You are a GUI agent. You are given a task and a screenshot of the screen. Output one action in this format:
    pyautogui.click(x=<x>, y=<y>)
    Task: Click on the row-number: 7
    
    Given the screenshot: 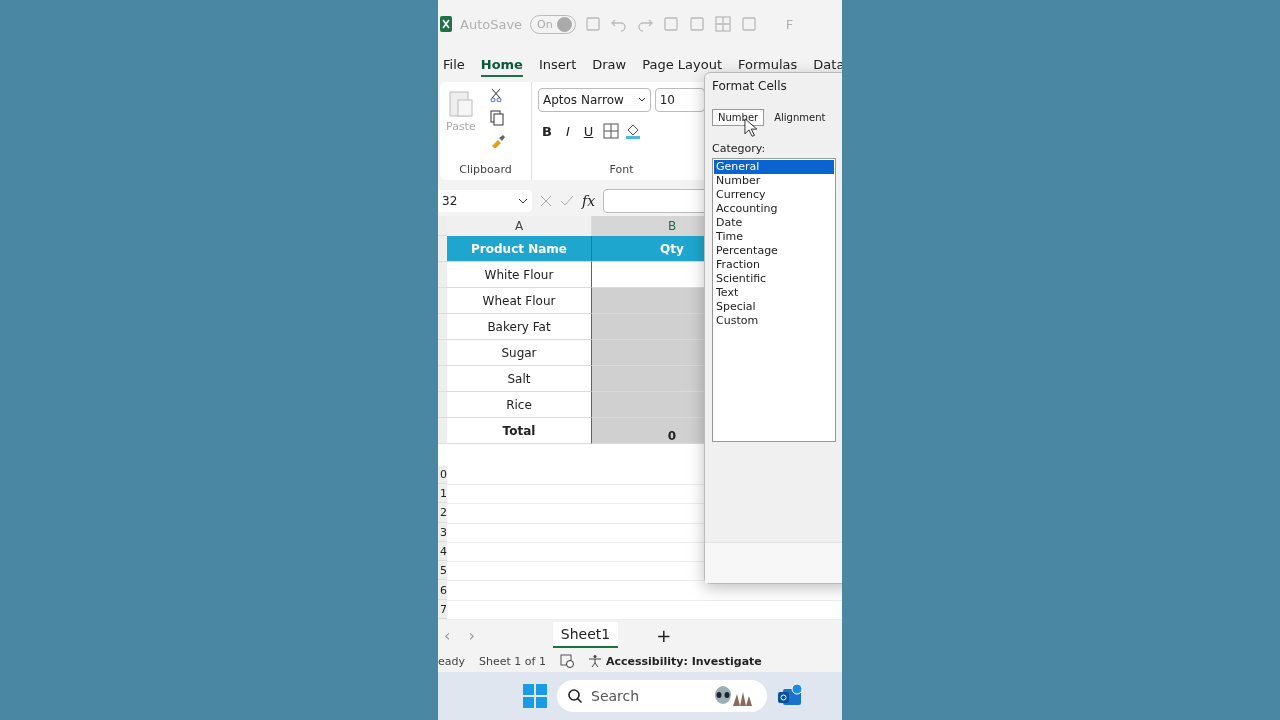 What is the action you would take?
    pyautogui.click(x=442, y=609)
    